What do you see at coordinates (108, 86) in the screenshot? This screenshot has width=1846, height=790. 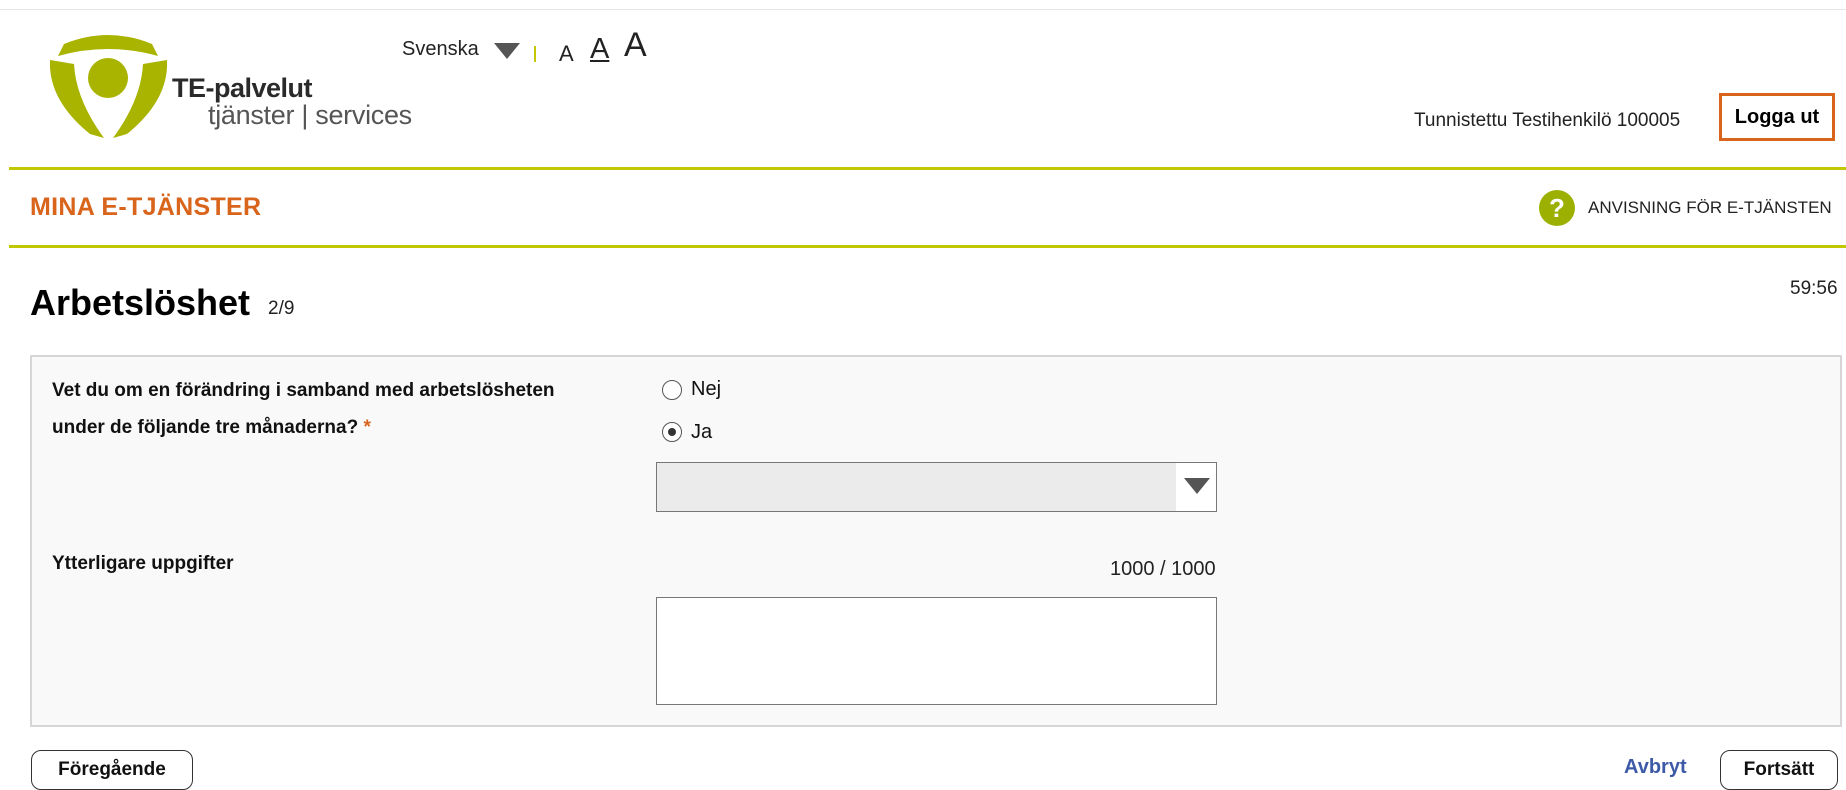 I see `te-palvelut-logo-icon` at bounding box center [108, 86].